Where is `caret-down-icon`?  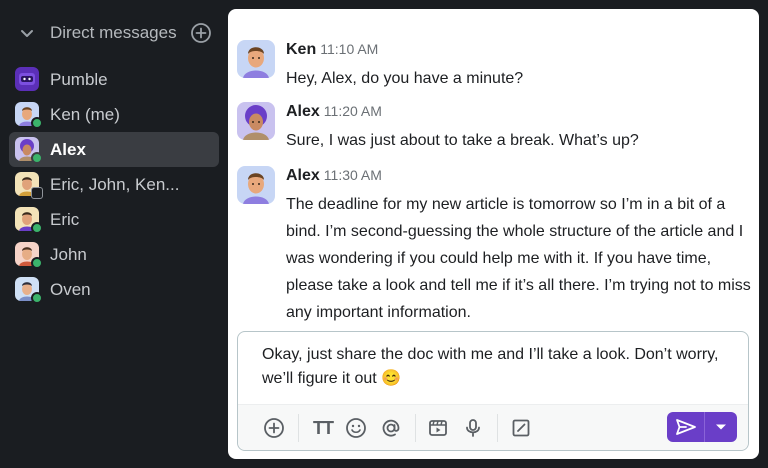
caret-down-icon is located at coordinates (721, 427).